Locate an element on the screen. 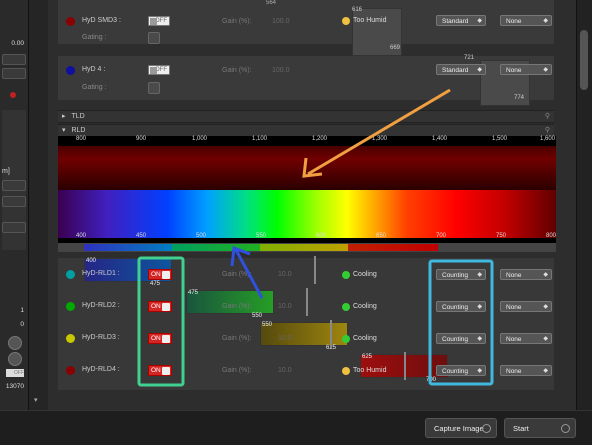  capture-image-button: Capture Image is located at coordinates (461, 428).